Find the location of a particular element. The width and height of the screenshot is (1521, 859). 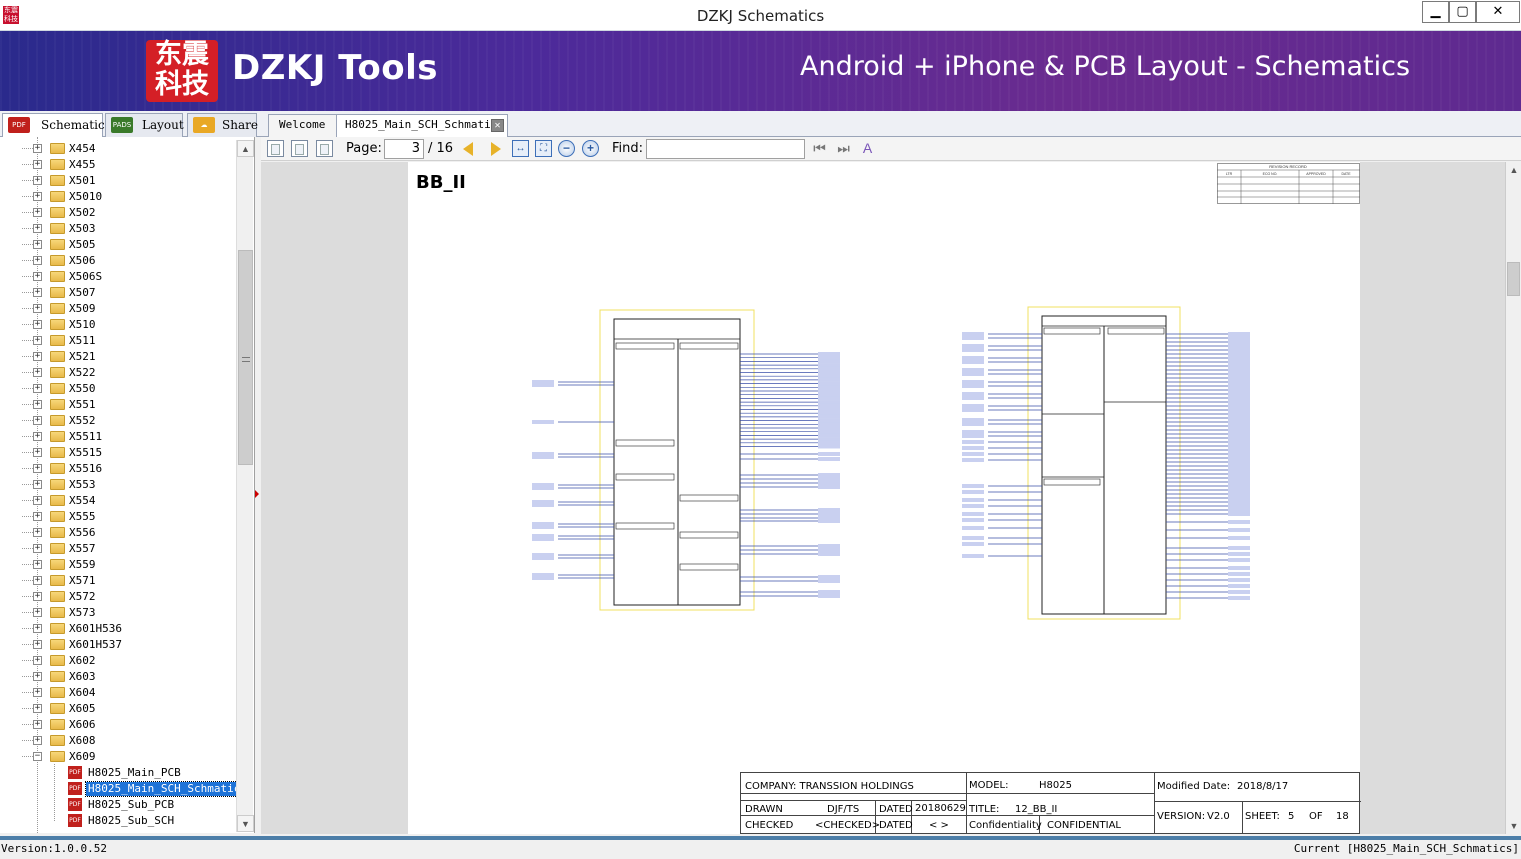

tree-folder: + X571 is located at coordinates (117, 581).